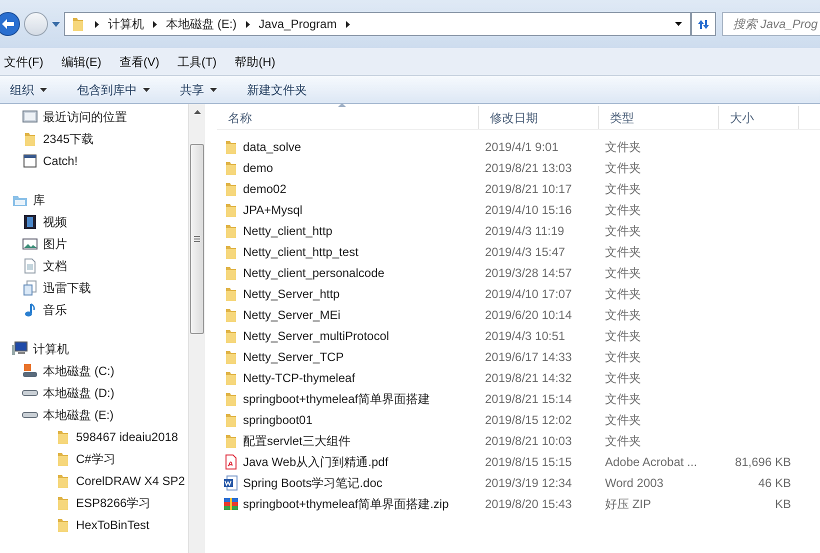  I want to click on sidebar-item: 598467 ideaiu2018, so click(105, 437).